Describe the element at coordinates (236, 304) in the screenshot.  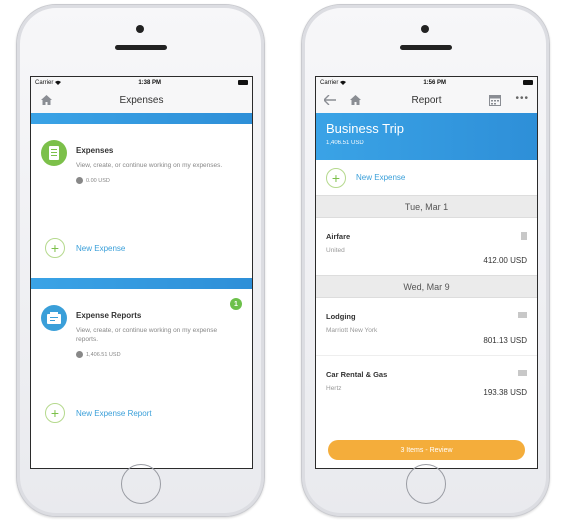
I see `notification-badge: 1` at that location.